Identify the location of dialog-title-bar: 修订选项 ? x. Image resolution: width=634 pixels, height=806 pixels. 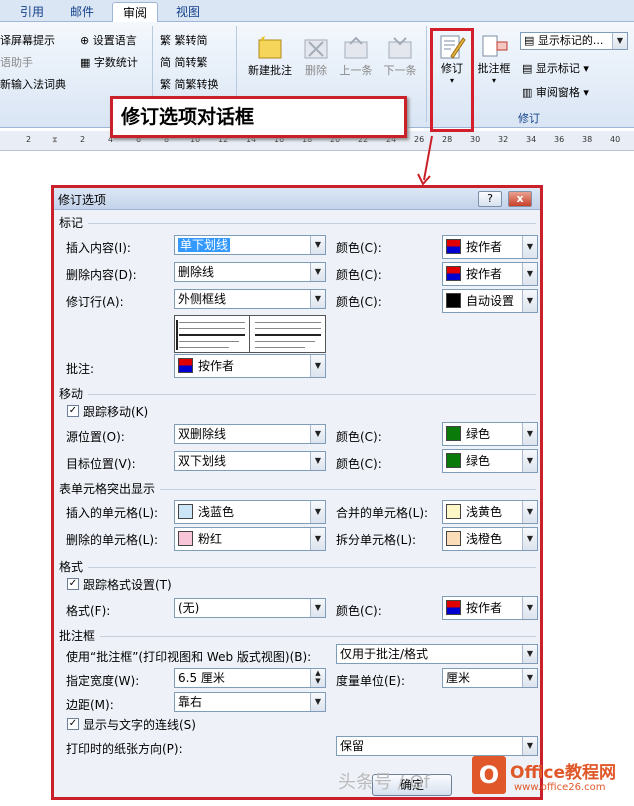
(297, 199).